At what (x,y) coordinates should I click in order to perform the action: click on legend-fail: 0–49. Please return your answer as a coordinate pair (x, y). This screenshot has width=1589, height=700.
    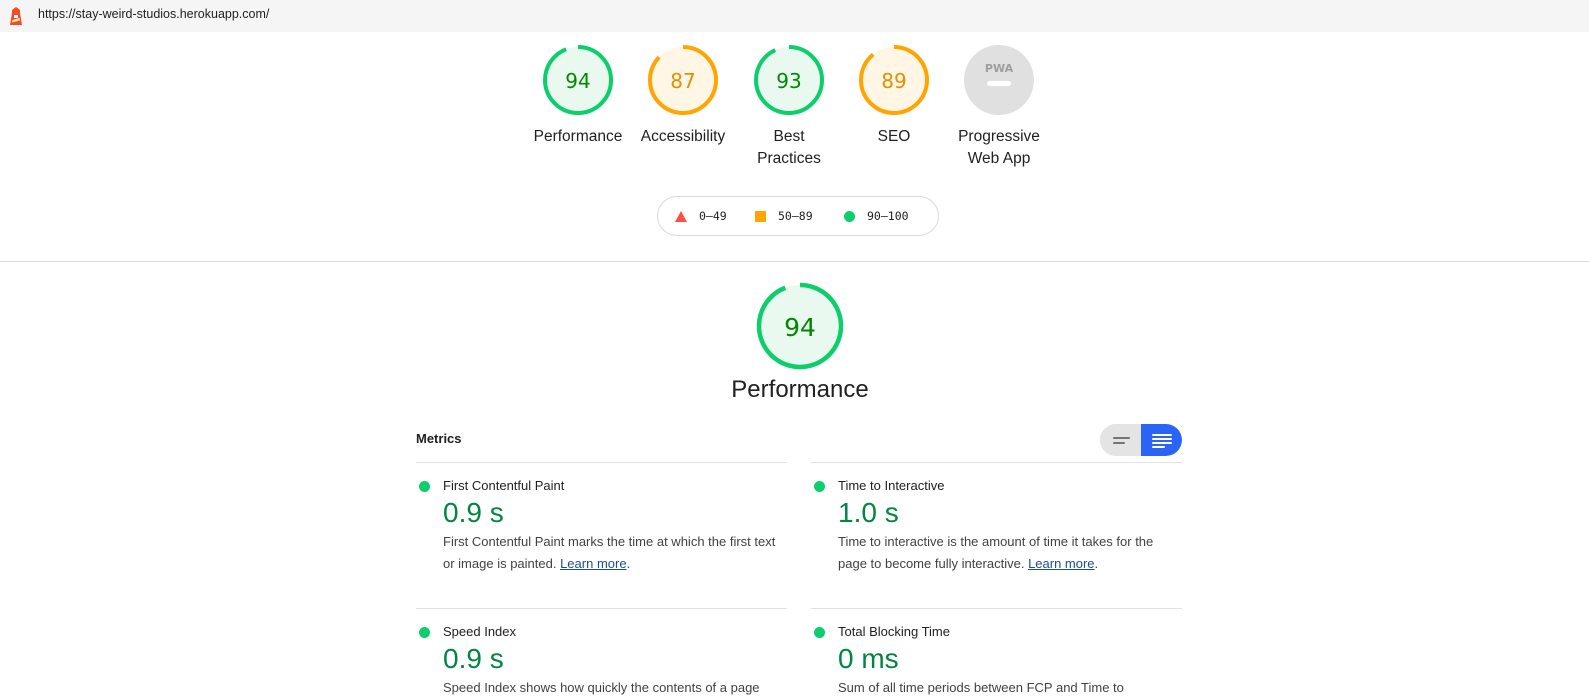
    Looking at the image, I should click on (701, 216).